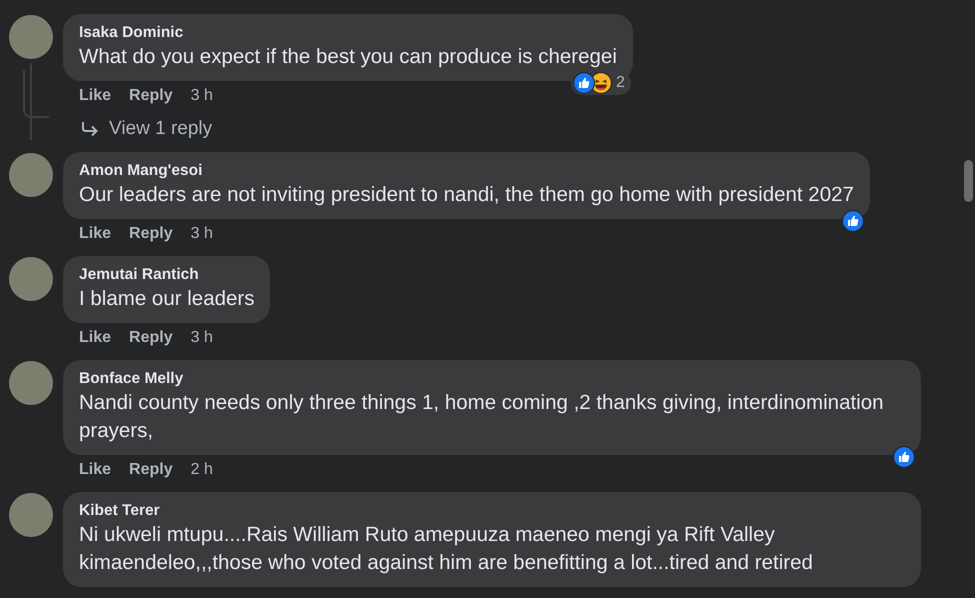 The image size is (975, 598). Describe the element at coordinates (348, 33) in the screenshot. I see `comment-author: Isaka Dominic` at that location.